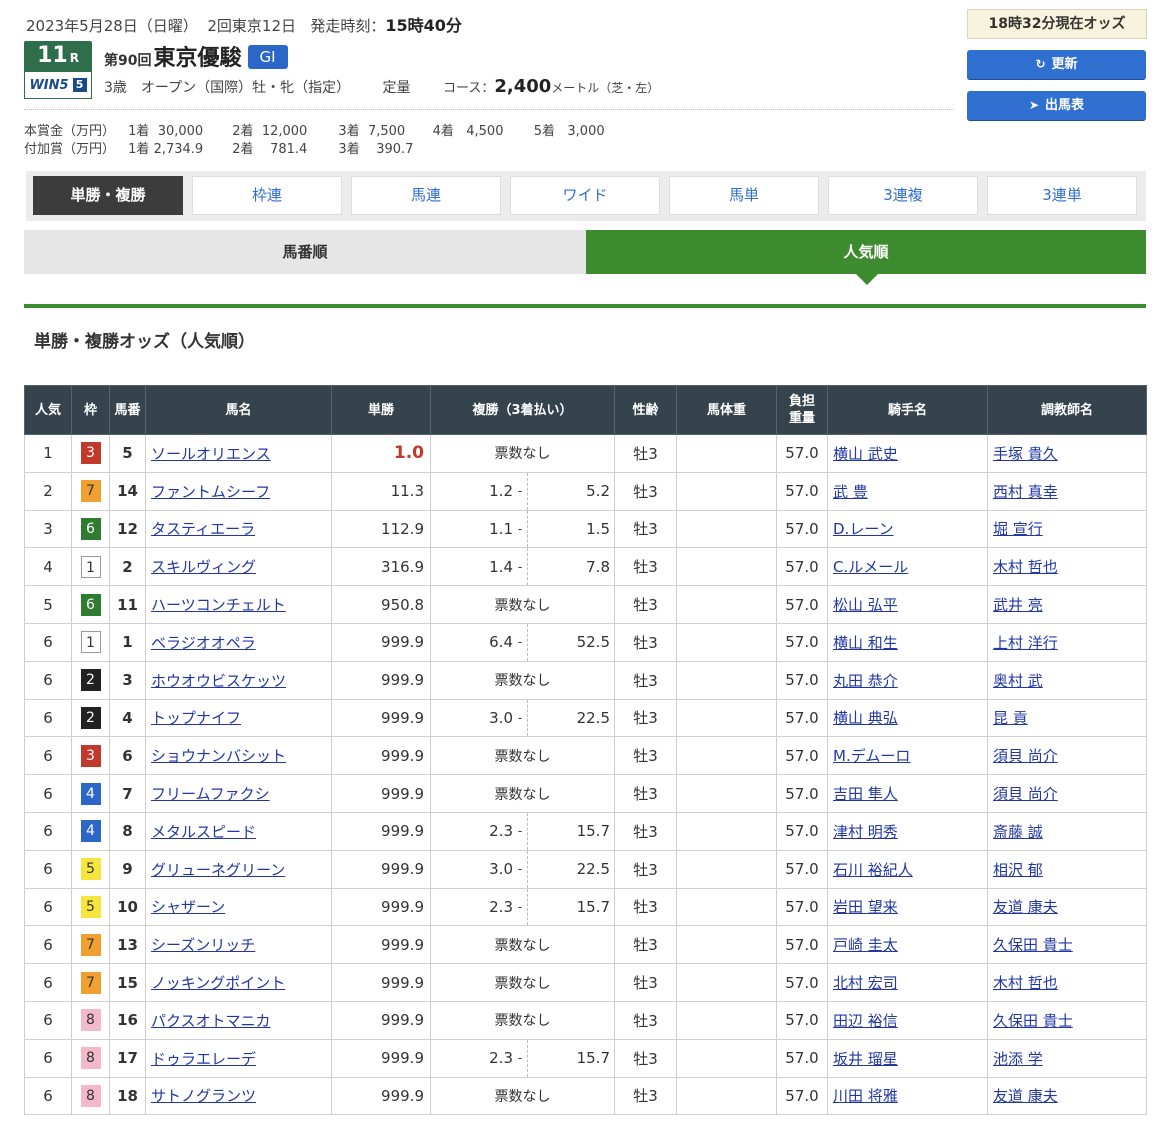 This screenshot has width=1169, height=1139. I want to click on sort-by-number-tab: 馬番順, so click(305, 252).